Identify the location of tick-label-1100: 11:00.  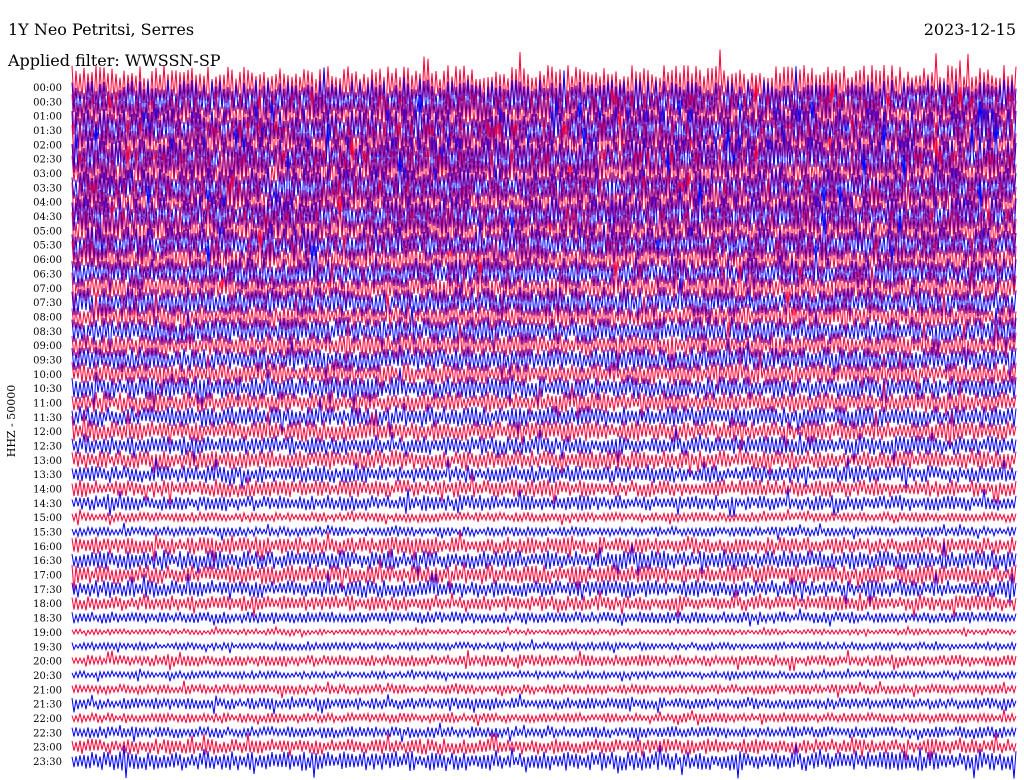
(47, 403).